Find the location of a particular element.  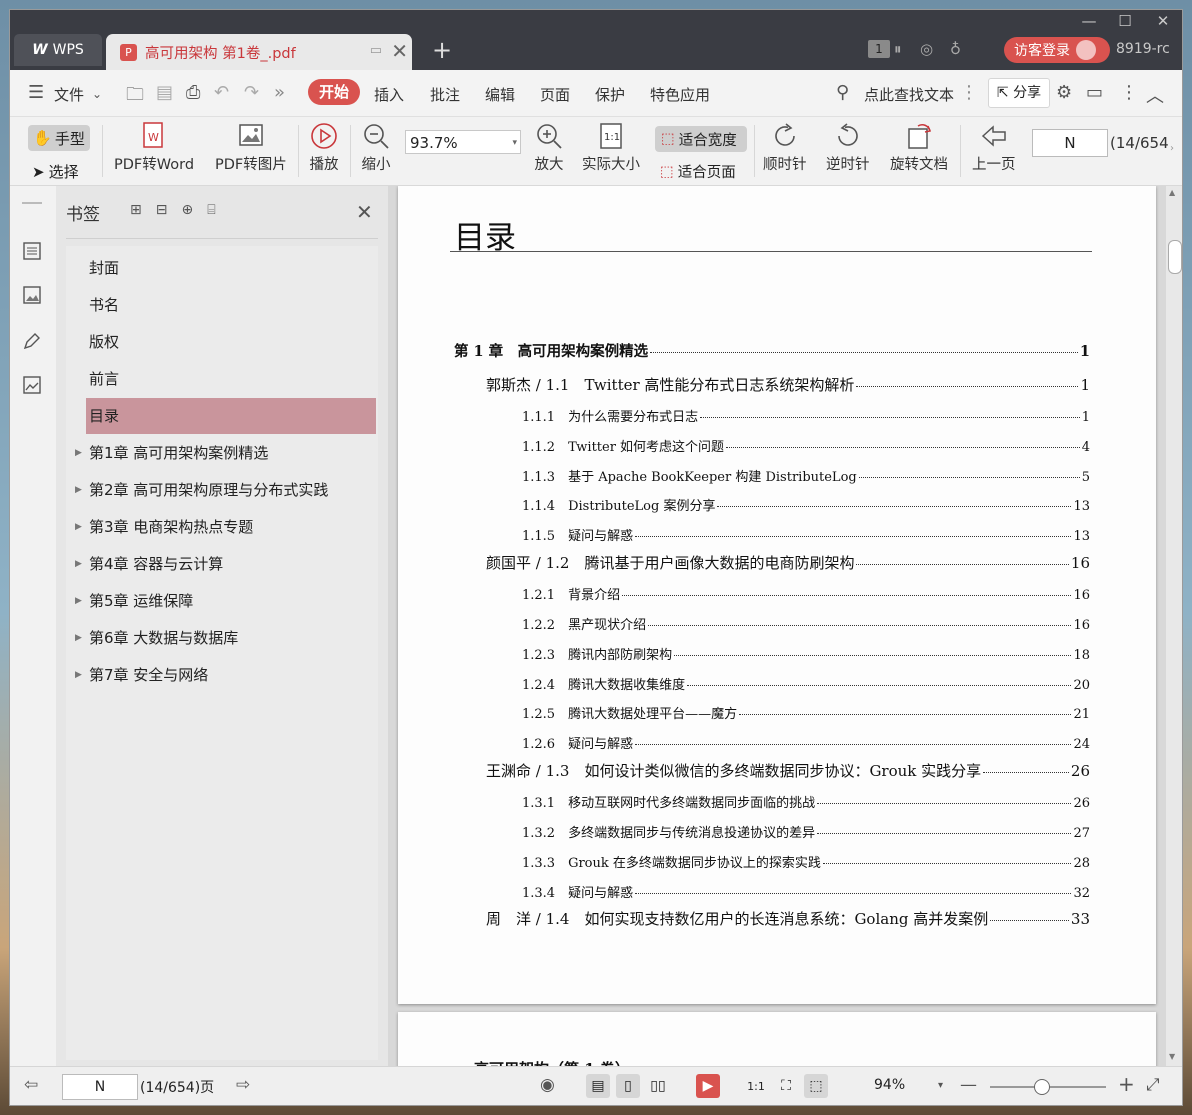

fullscreen-icon: ⤢ is located at coordinates (1153, 1085).